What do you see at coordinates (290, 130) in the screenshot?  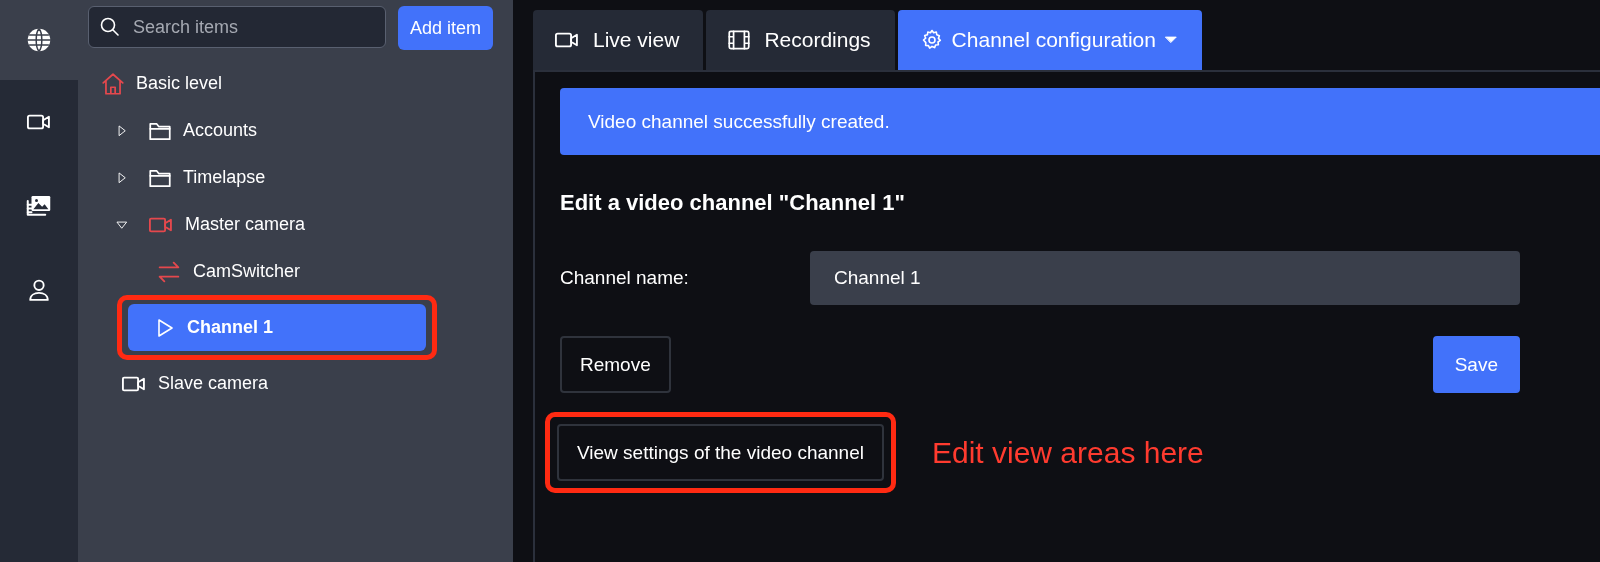 I see `tree-item: Accounts` at bounding box center [290, 130].